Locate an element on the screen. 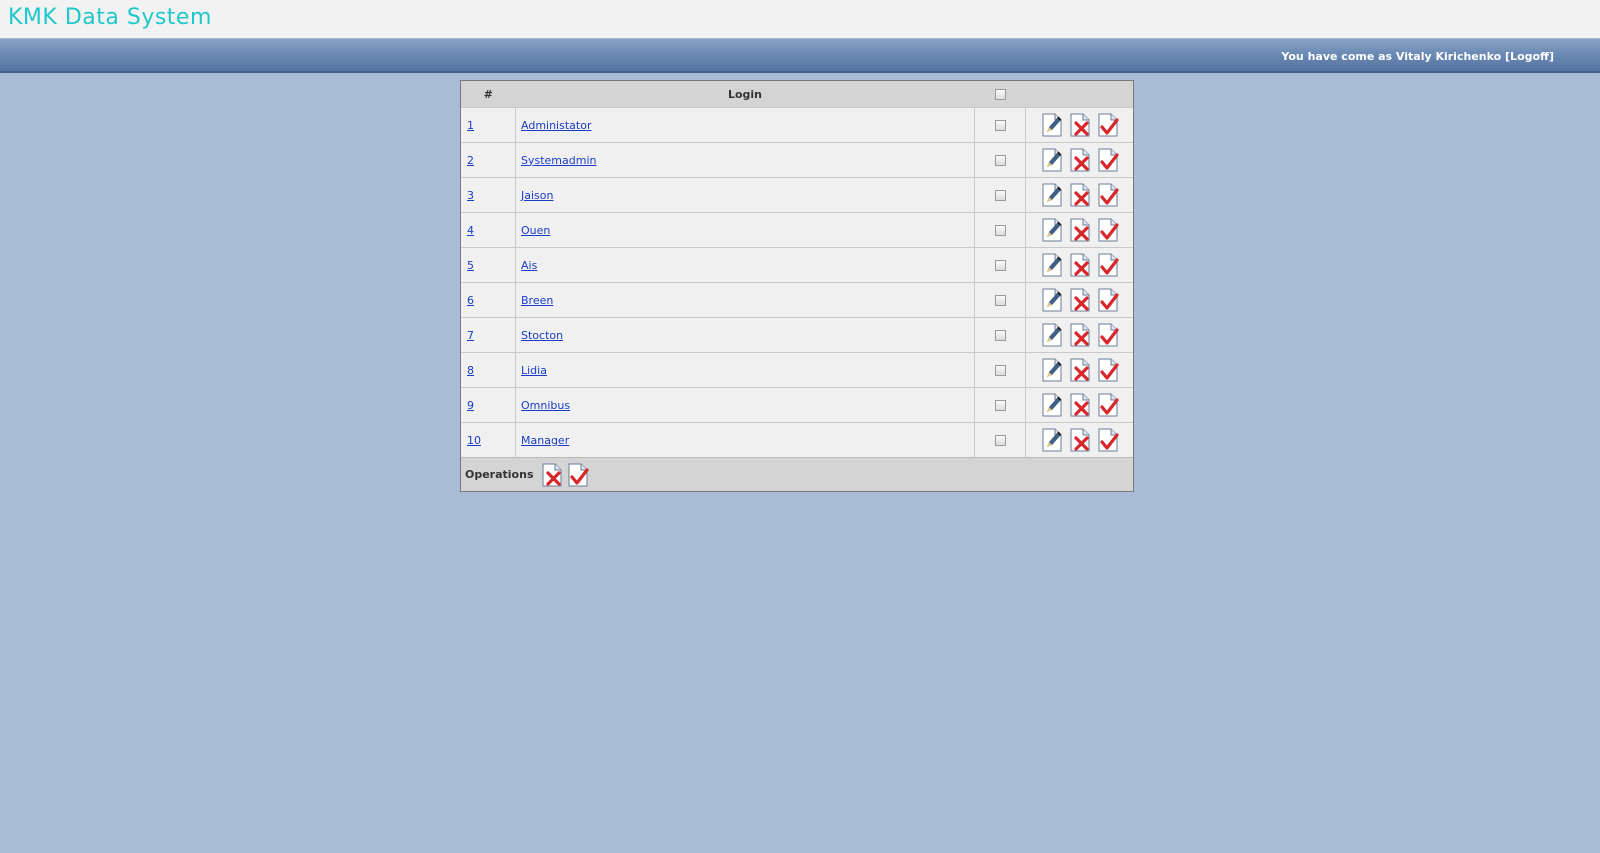 This screenshot has width=1600, height=853. table-row: 2 Systemadmin is located at coordinates (797, 160).